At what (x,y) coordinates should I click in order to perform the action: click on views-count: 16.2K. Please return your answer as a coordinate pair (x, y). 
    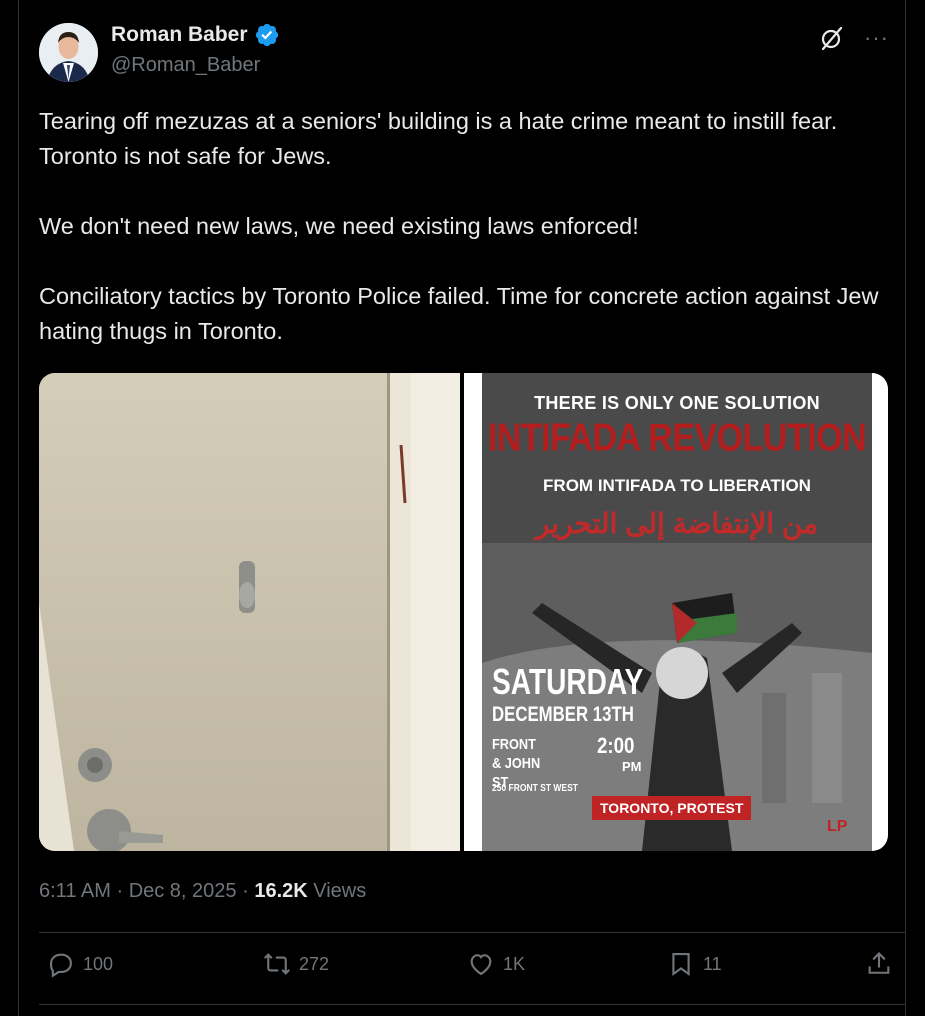
    Looking at the image, I should click on (281, 891).